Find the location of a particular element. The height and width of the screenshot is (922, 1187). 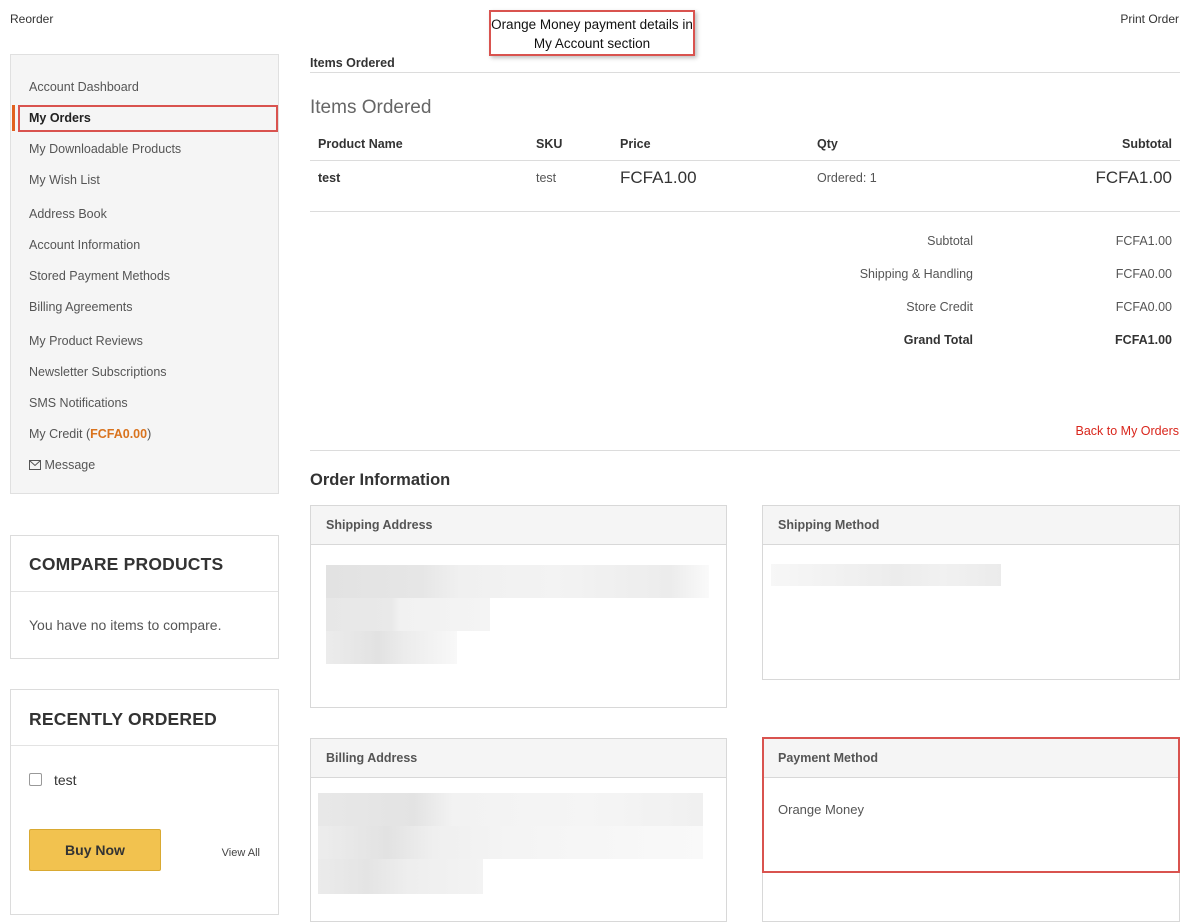

recently-ordered-title: RECENTLY ORDERED is located at coordinates (123, 719).